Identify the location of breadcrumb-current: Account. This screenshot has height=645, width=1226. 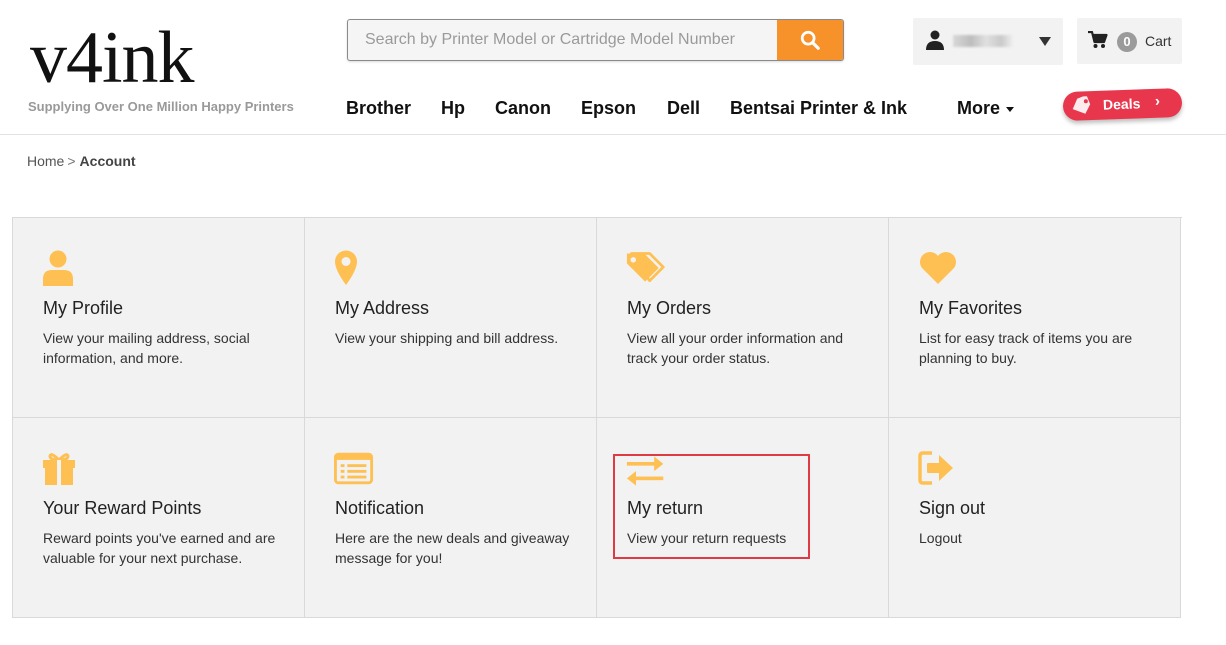
(107, 161).